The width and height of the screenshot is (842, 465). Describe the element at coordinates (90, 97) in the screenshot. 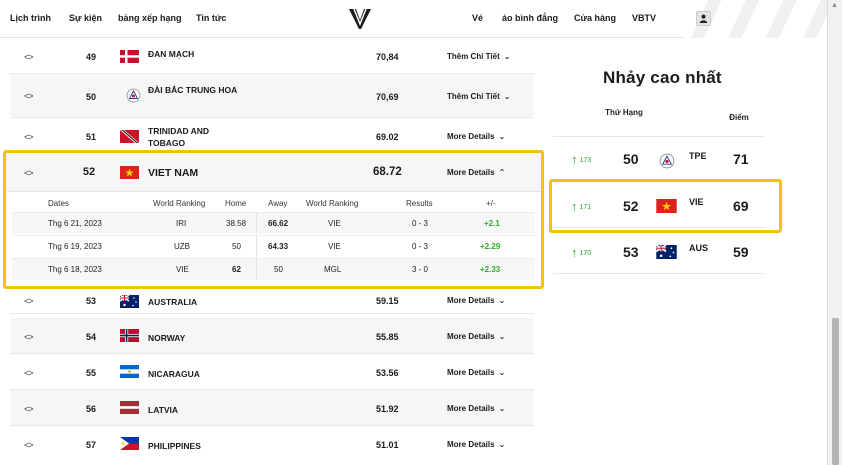

I see `row-rank: 50` at that location.